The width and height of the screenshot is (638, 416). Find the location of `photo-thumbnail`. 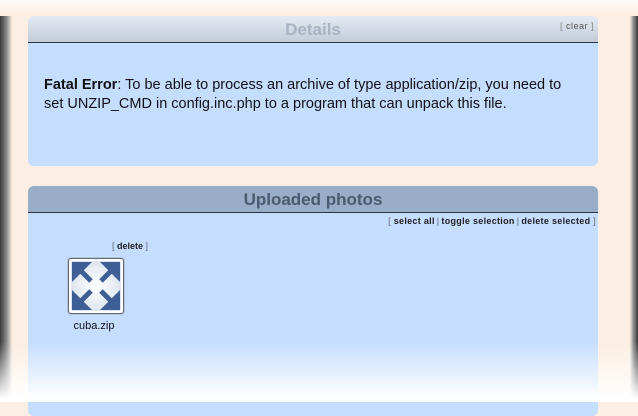

photo-thumbnail is located at coordinates (96, 286).